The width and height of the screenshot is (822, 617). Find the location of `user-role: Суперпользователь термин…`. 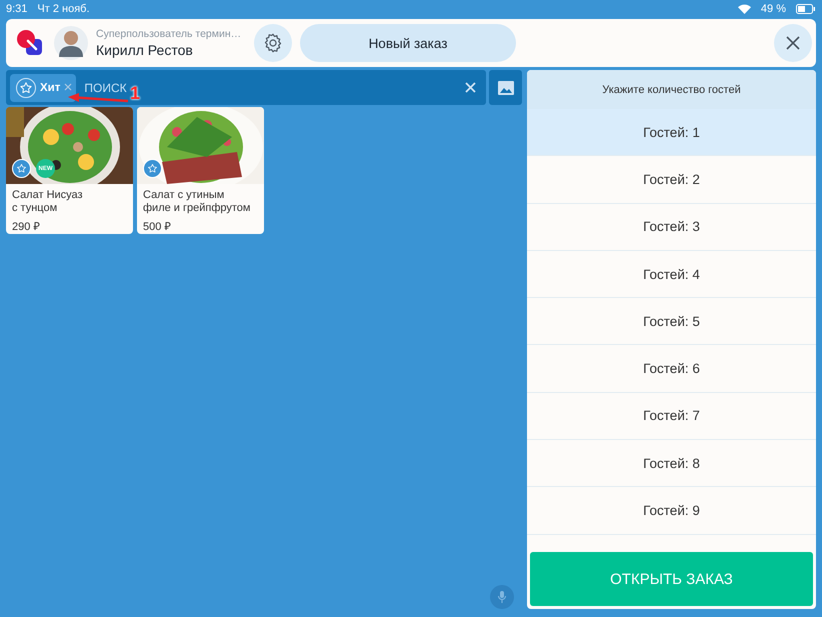

user-role: Суперпользователь термин… is located at coordinates (169, 34).